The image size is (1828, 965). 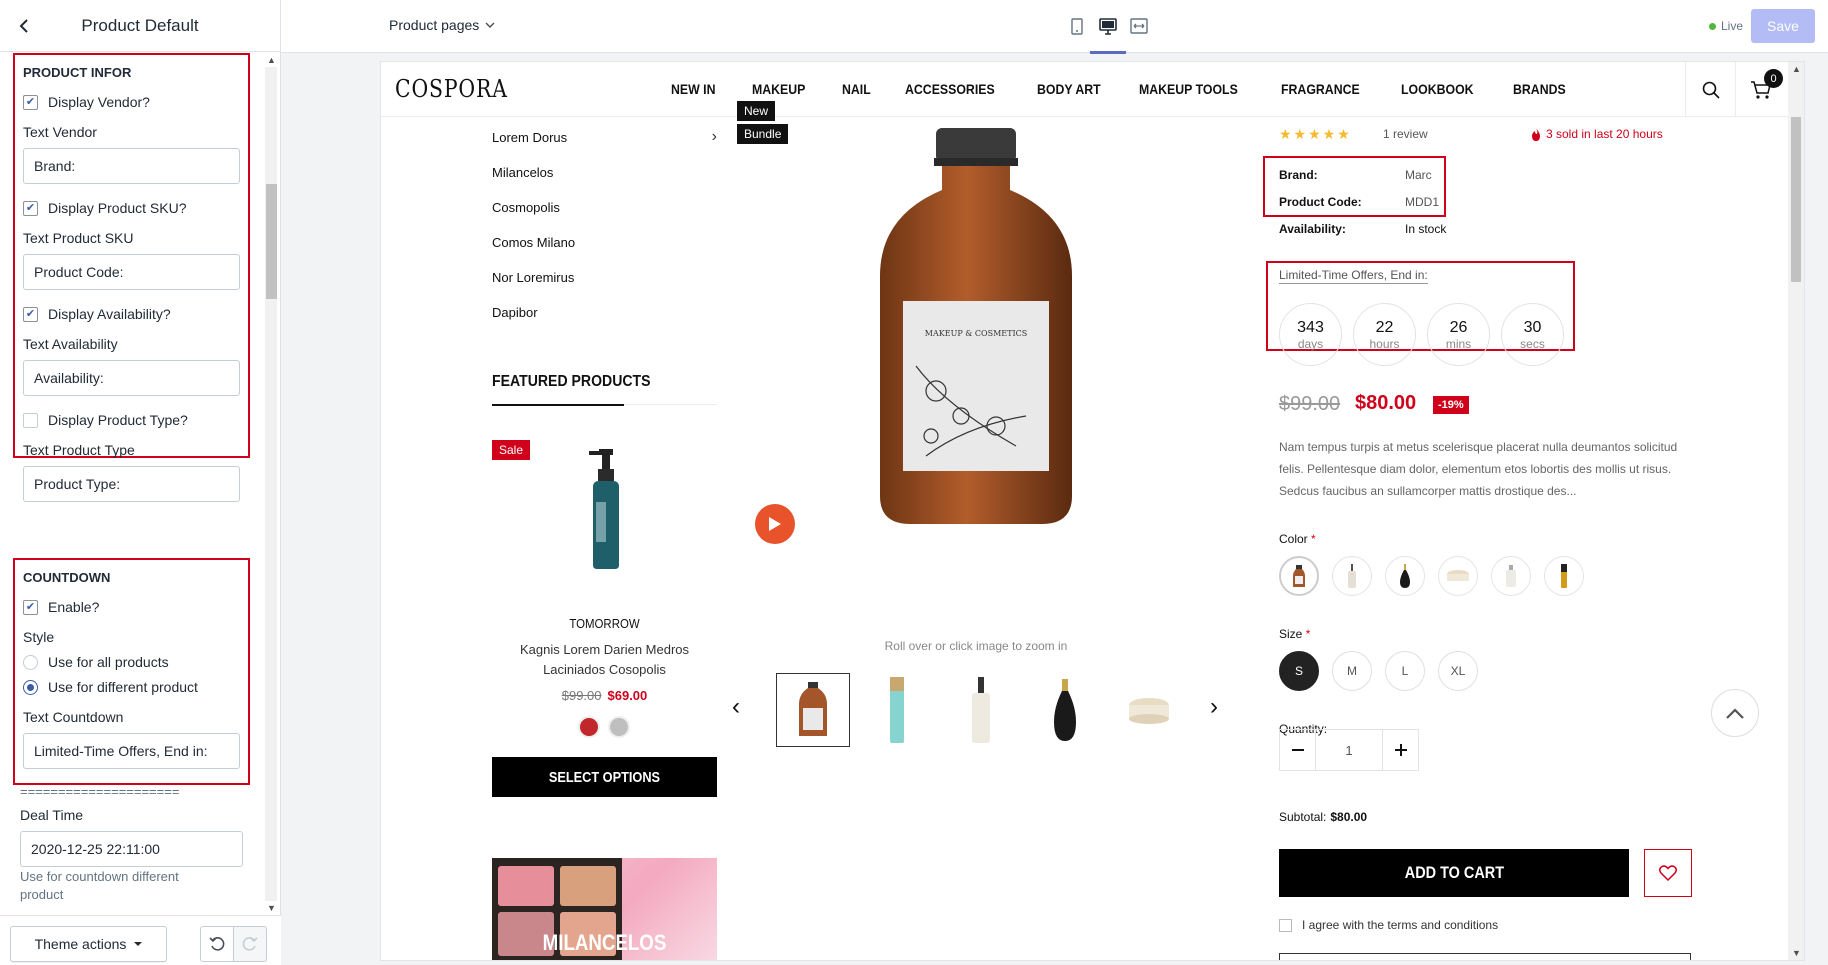 What do you see at coordinates (589, 727) in the screenshot?
I see `swatch-red` at bounding box center [589, 727].